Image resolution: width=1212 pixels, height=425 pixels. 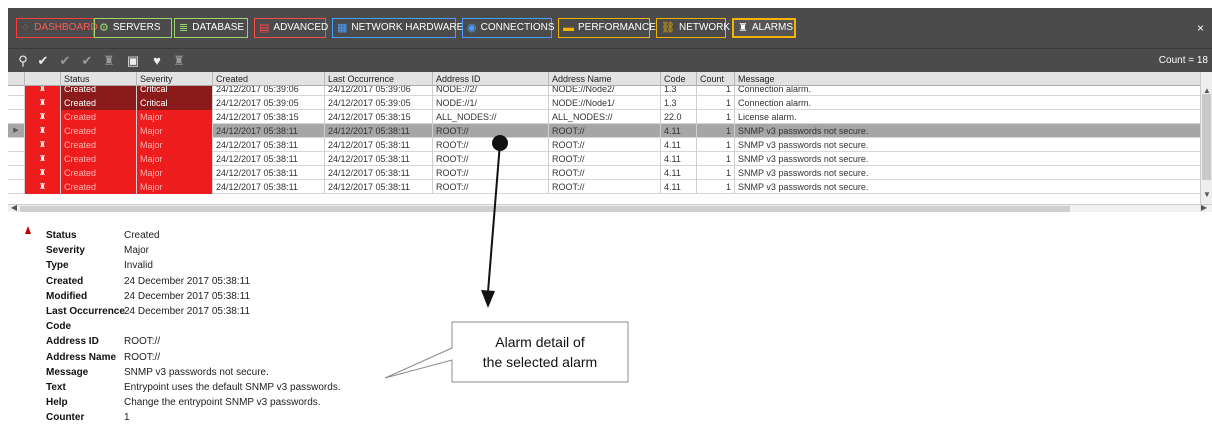 I want to click on detail-value-last-occurrence: 24 December 2017 05:38:11, so click(x=187, y=311).